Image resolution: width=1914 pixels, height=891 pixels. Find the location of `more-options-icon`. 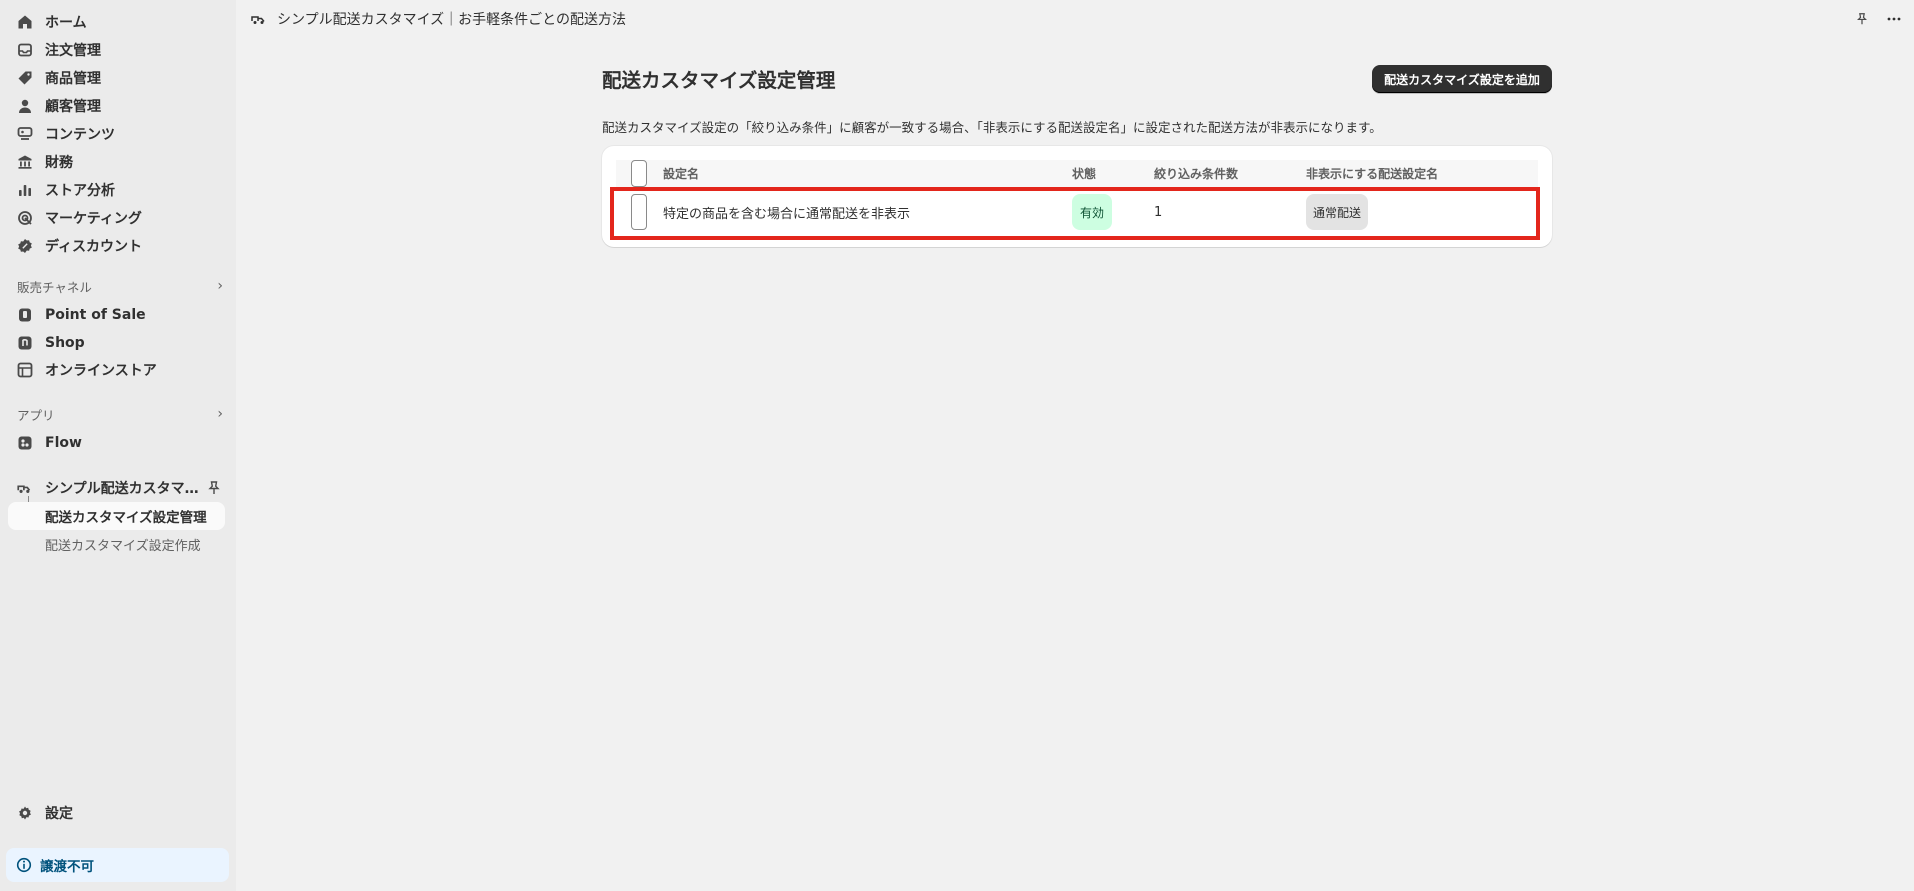

more-options-icon is located at coordinates (1894, 19).